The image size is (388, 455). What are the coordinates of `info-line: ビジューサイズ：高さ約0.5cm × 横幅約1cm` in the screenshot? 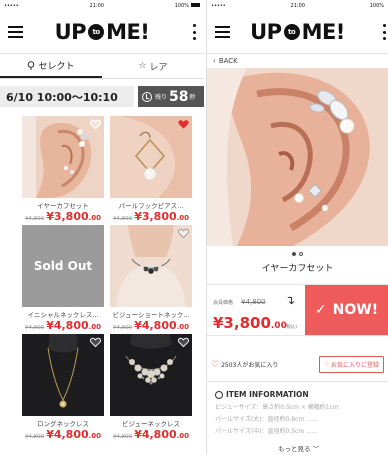 It's located at (277, 407).